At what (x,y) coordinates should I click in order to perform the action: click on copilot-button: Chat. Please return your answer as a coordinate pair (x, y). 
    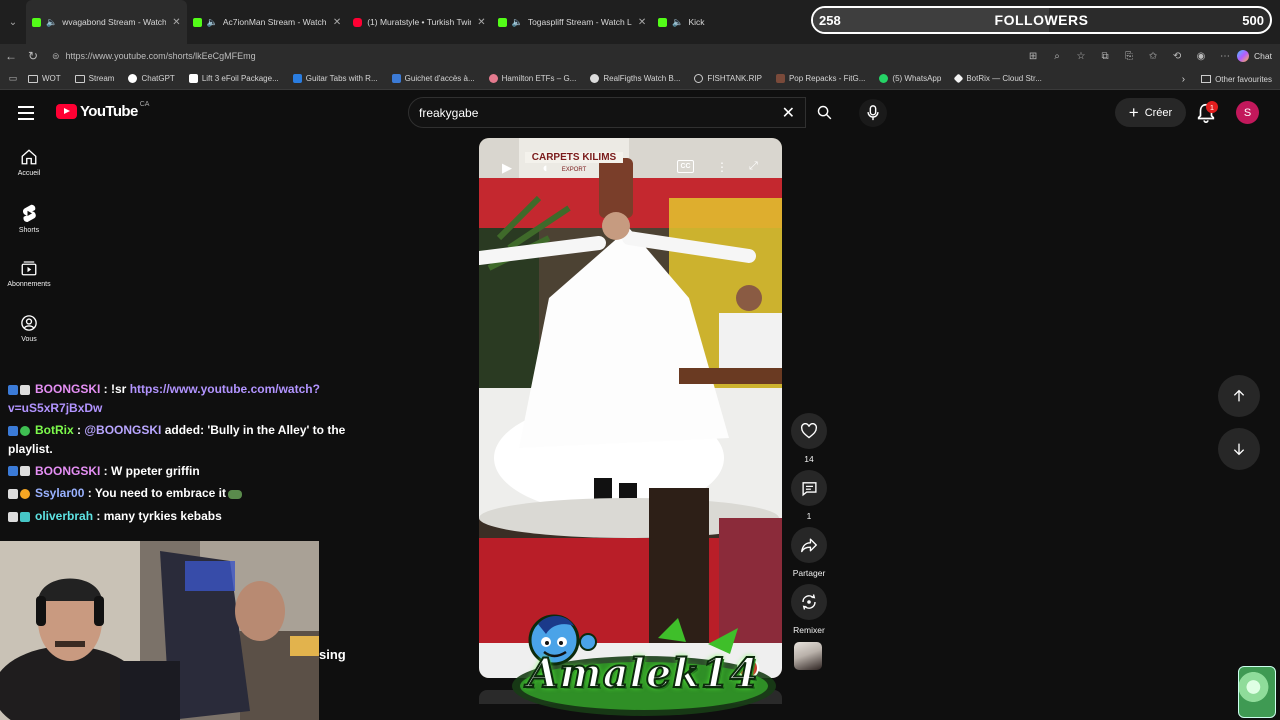
    Looking at the image, I should click on (1254, 56).